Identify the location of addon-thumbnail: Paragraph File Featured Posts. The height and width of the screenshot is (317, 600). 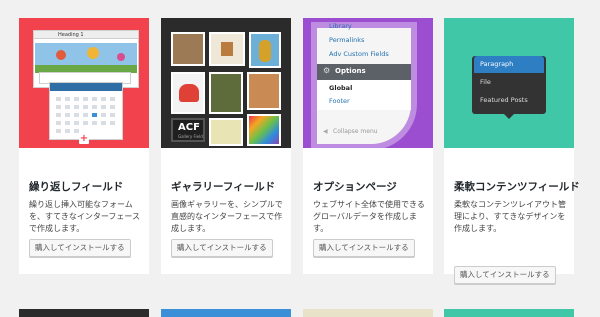
(509, 83).